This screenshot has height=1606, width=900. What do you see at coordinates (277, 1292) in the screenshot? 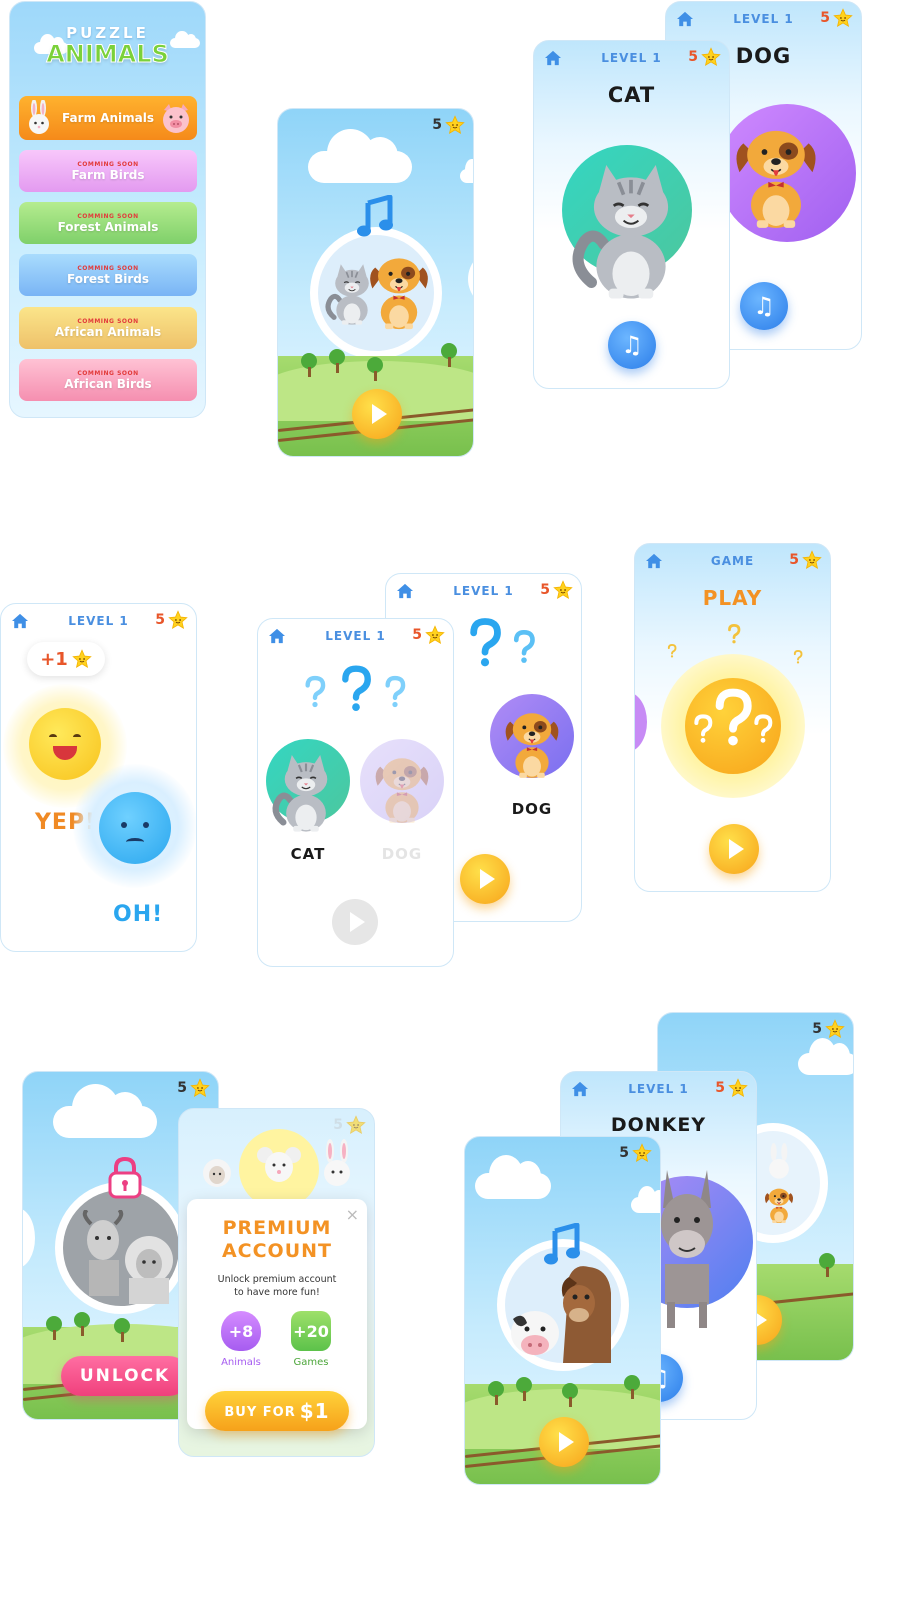
I see `premium-desc-line-2: to have more fun!` at bounding box center [277, 1292].